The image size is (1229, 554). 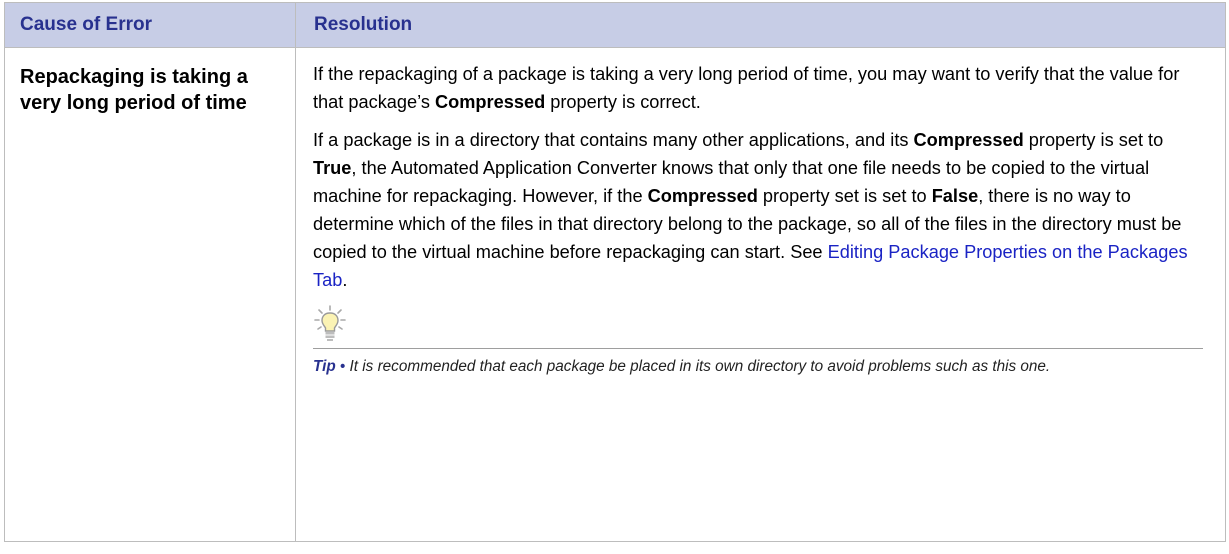 I want to click on header-cause: Cause of Error, so click(x=150, y=25).